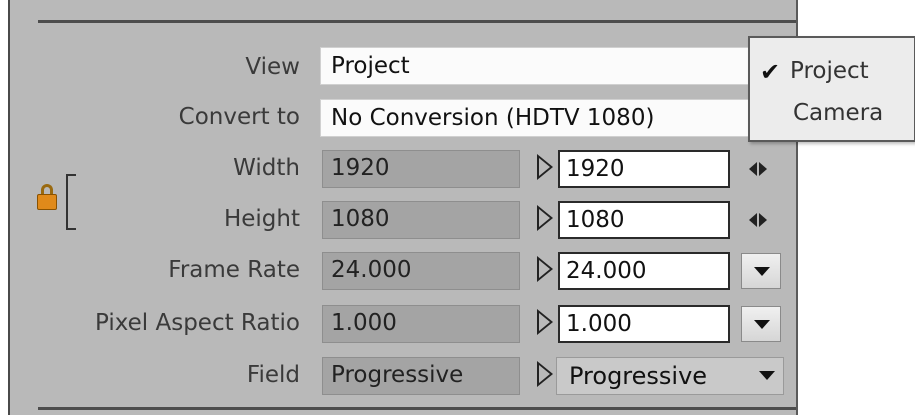 Image resolution: width=915 pixels, height=415 pixels. Describe the element at coordinates (644, 324) in the screenshot. I see `pixel-aspect-ratio-input: 1.000` at that location.